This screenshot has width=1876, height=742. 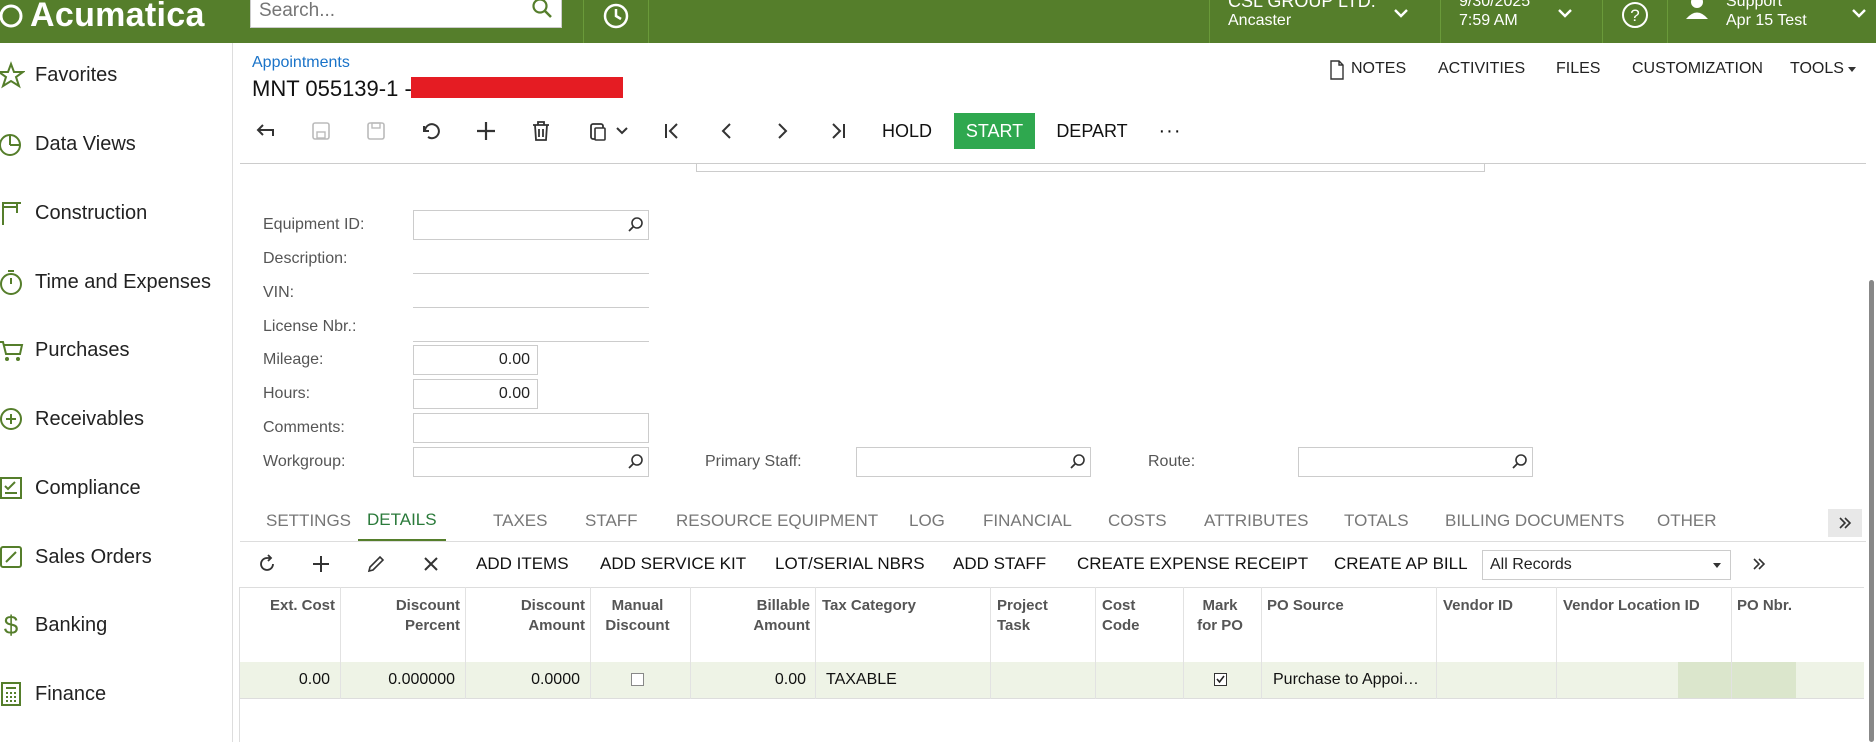 I want to click on sidebar-item-construction: Construction, so click(x=116, y=213).